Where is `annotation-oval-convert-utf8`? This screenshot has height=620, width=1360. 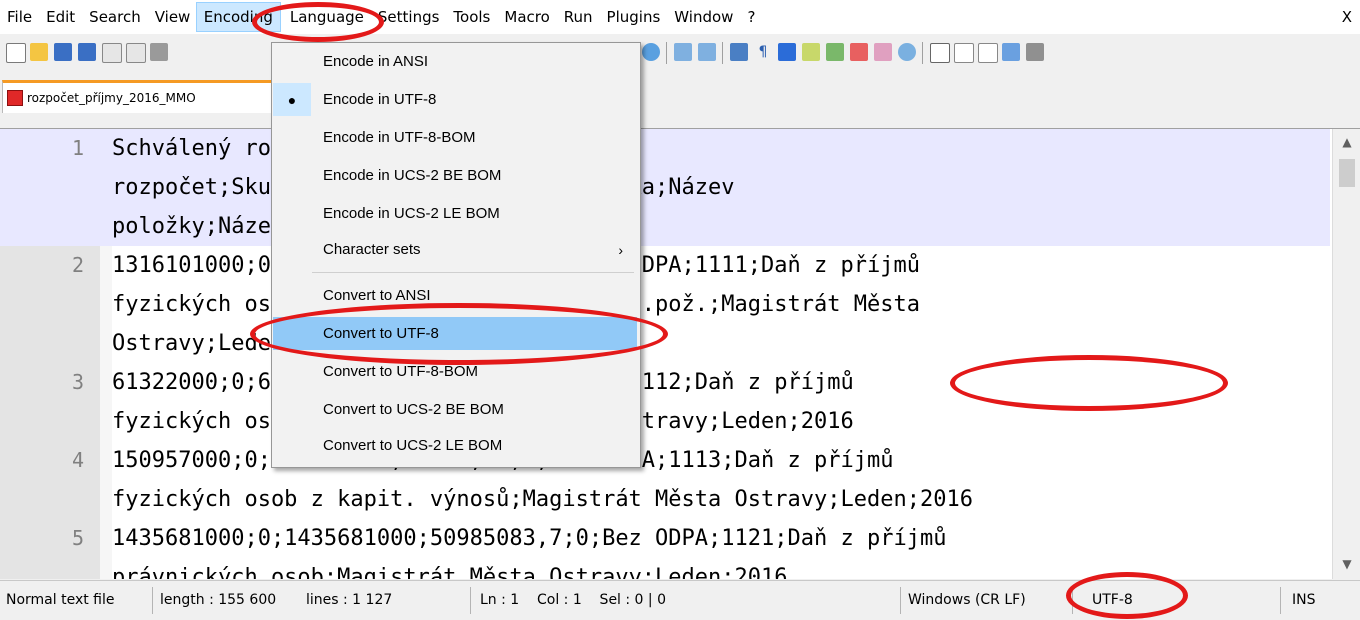
annotation-oval-convert-utf8 is located at coordinates (459, 334).